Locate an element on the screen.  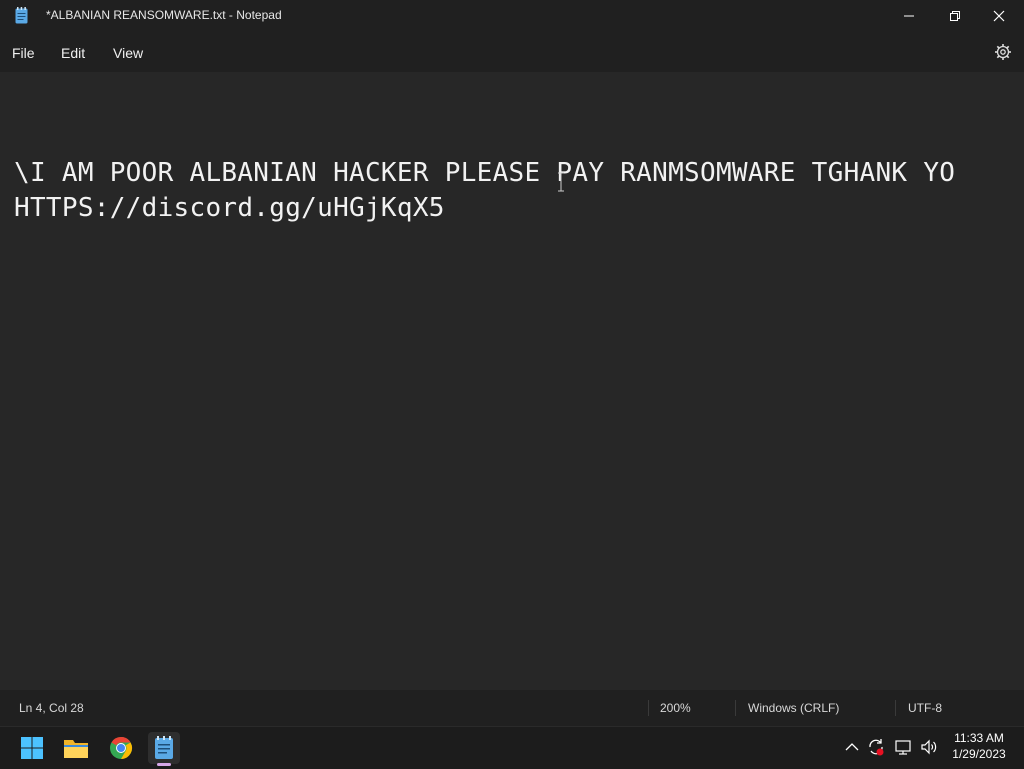
start-button is located at coordinates (32, 748).